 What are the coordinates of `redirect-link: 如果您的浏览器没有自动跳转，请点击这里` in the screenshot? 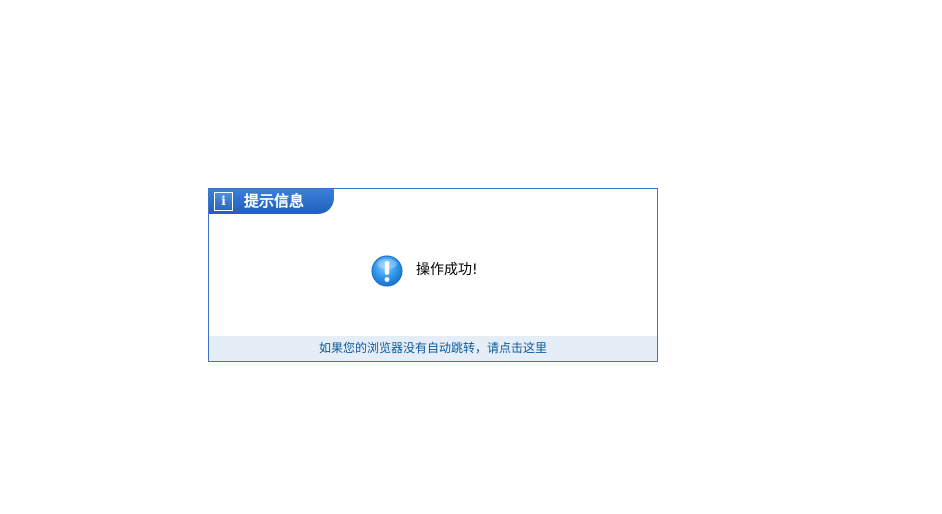 It's located at (433, 348).